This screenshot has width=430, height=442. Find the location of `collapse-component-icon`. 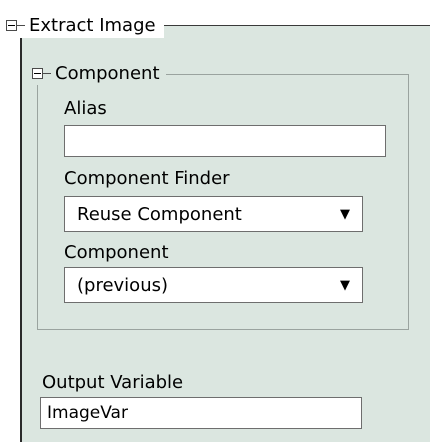

collapse-component-icon is located at coordinates (37, 73).